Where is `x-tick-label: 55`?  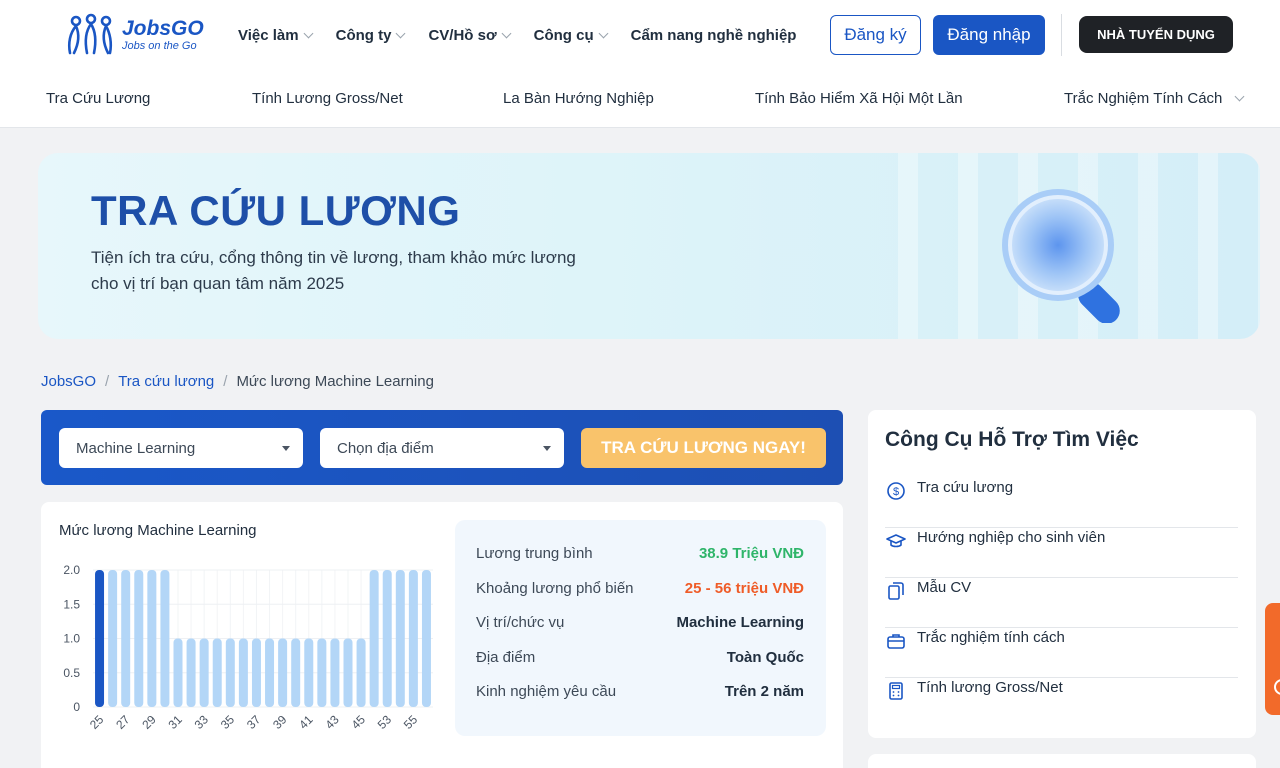
x-tick-label: 55 is located at coordinates (411, 722).